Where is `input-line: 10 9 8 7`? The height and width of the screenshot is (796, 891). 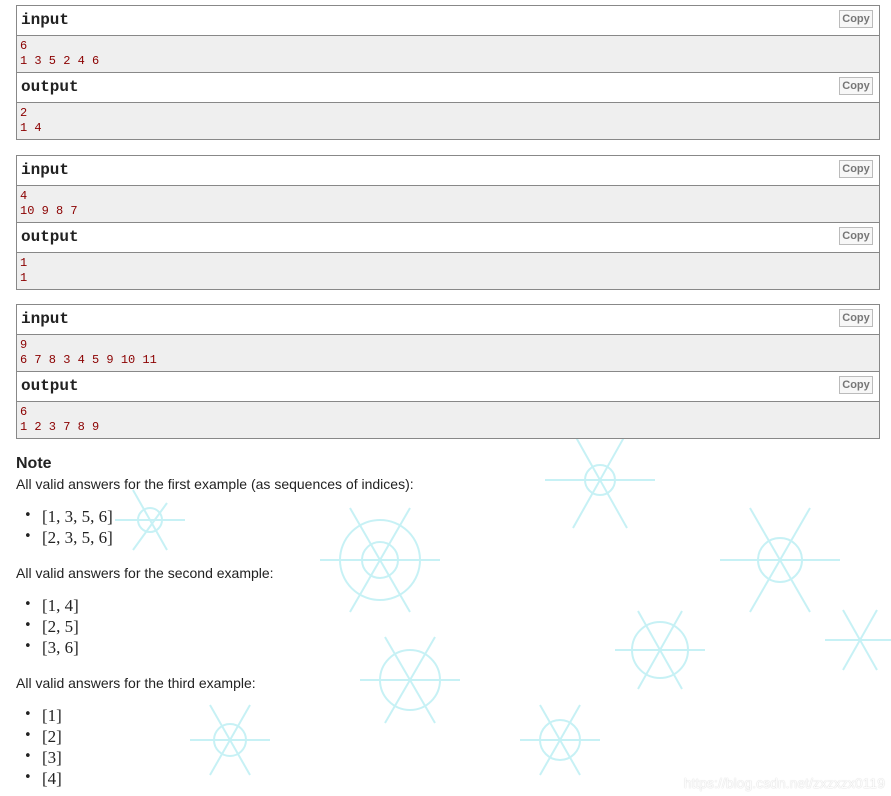 input-line: 10 9 8 7 is located at coordinates (49, 211).